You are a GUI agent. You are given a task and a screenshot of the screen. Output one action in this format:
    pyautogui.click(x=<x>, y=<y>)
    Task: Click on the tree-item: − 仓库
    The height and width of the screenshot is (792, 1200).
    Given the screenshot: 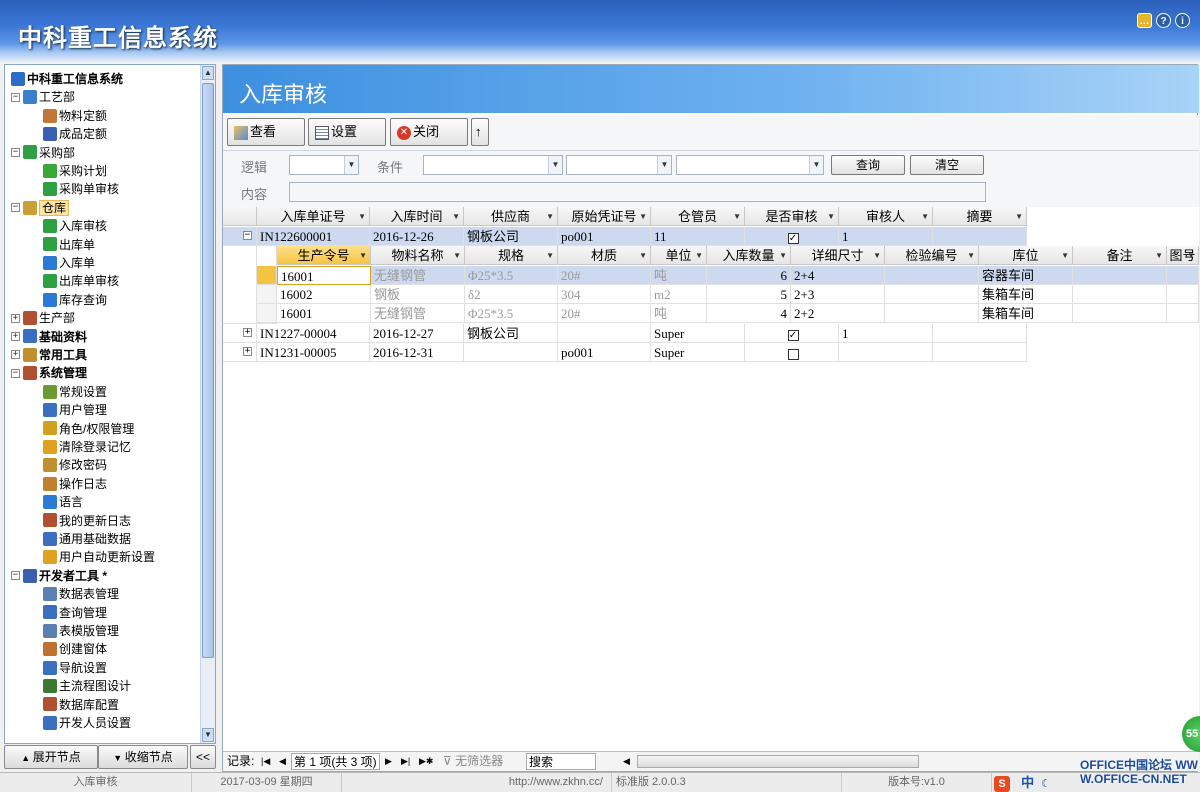 What is the action you would take?
    pyautogui.click(x=40, y=207)
    